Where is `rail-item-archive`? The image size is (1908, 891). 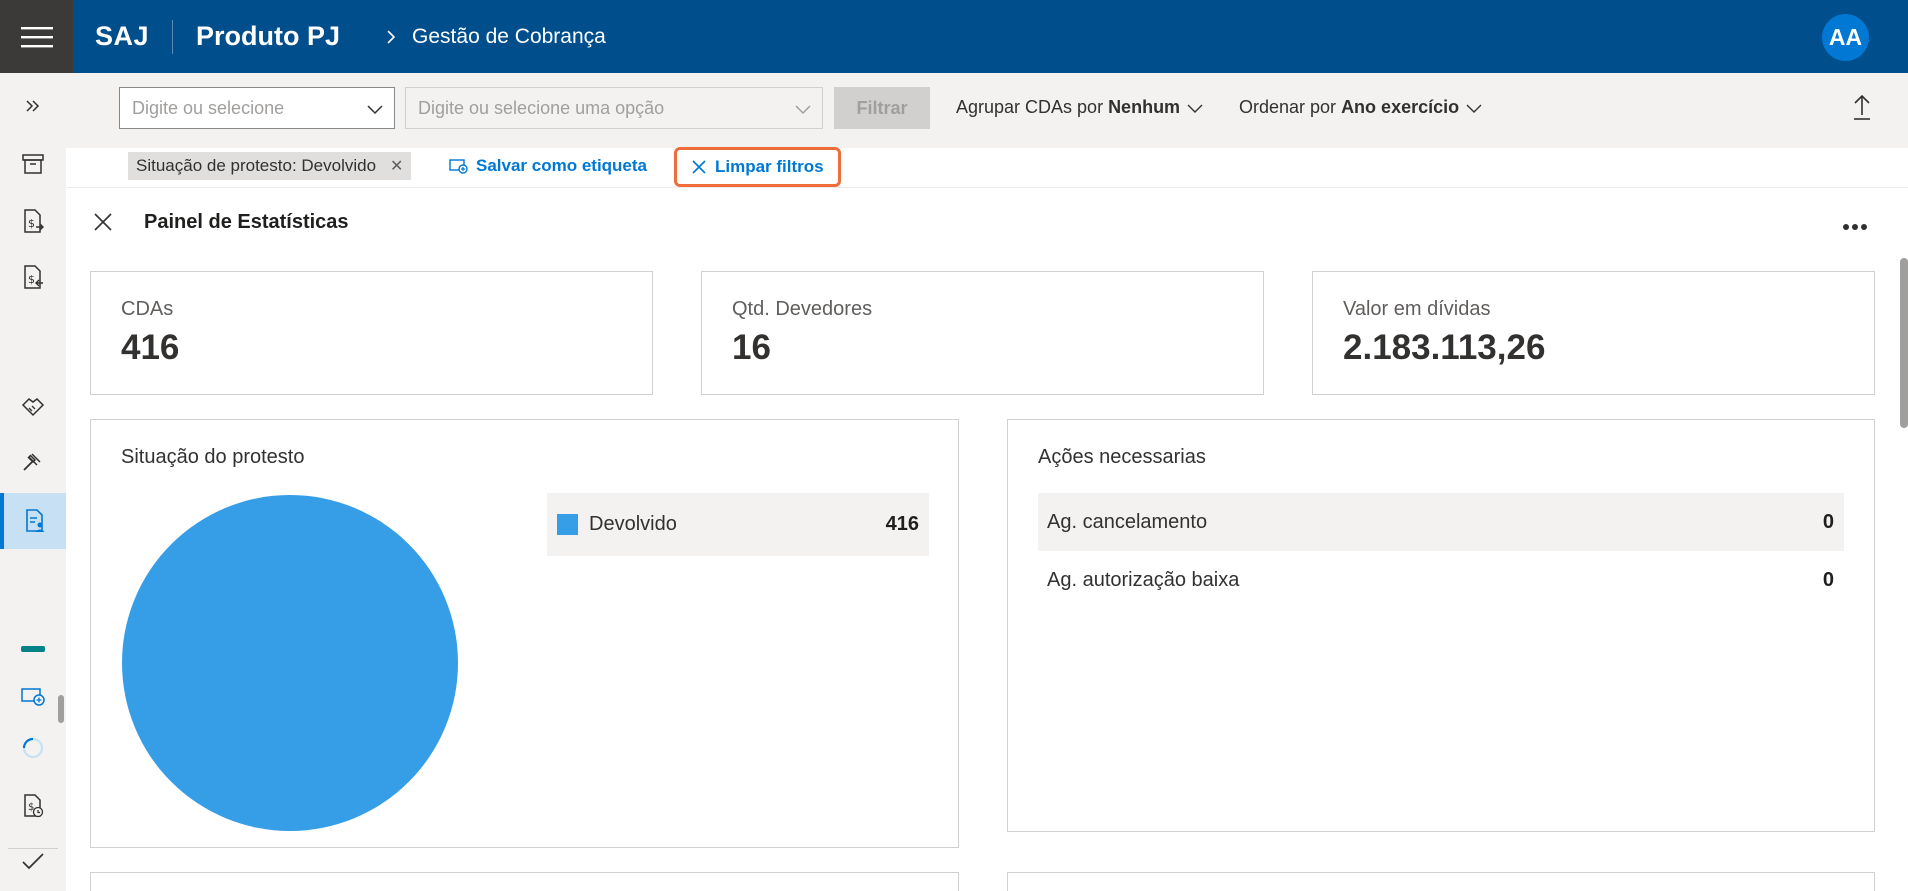
rail-item-archive is located at coordinates (33, 164).